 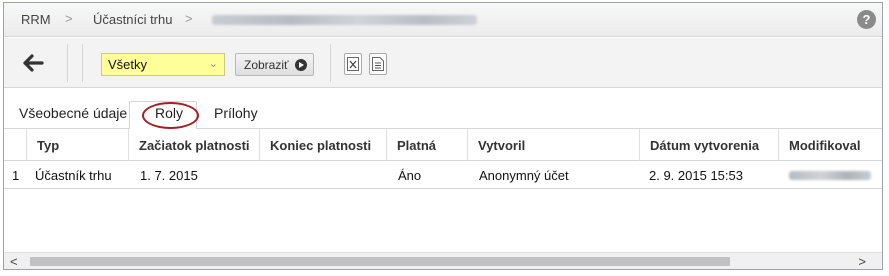 What do you see at coordinates (426, 145) in the screenshot?
I see `column-header-valid: Platná` at bounding box center [426, 145].